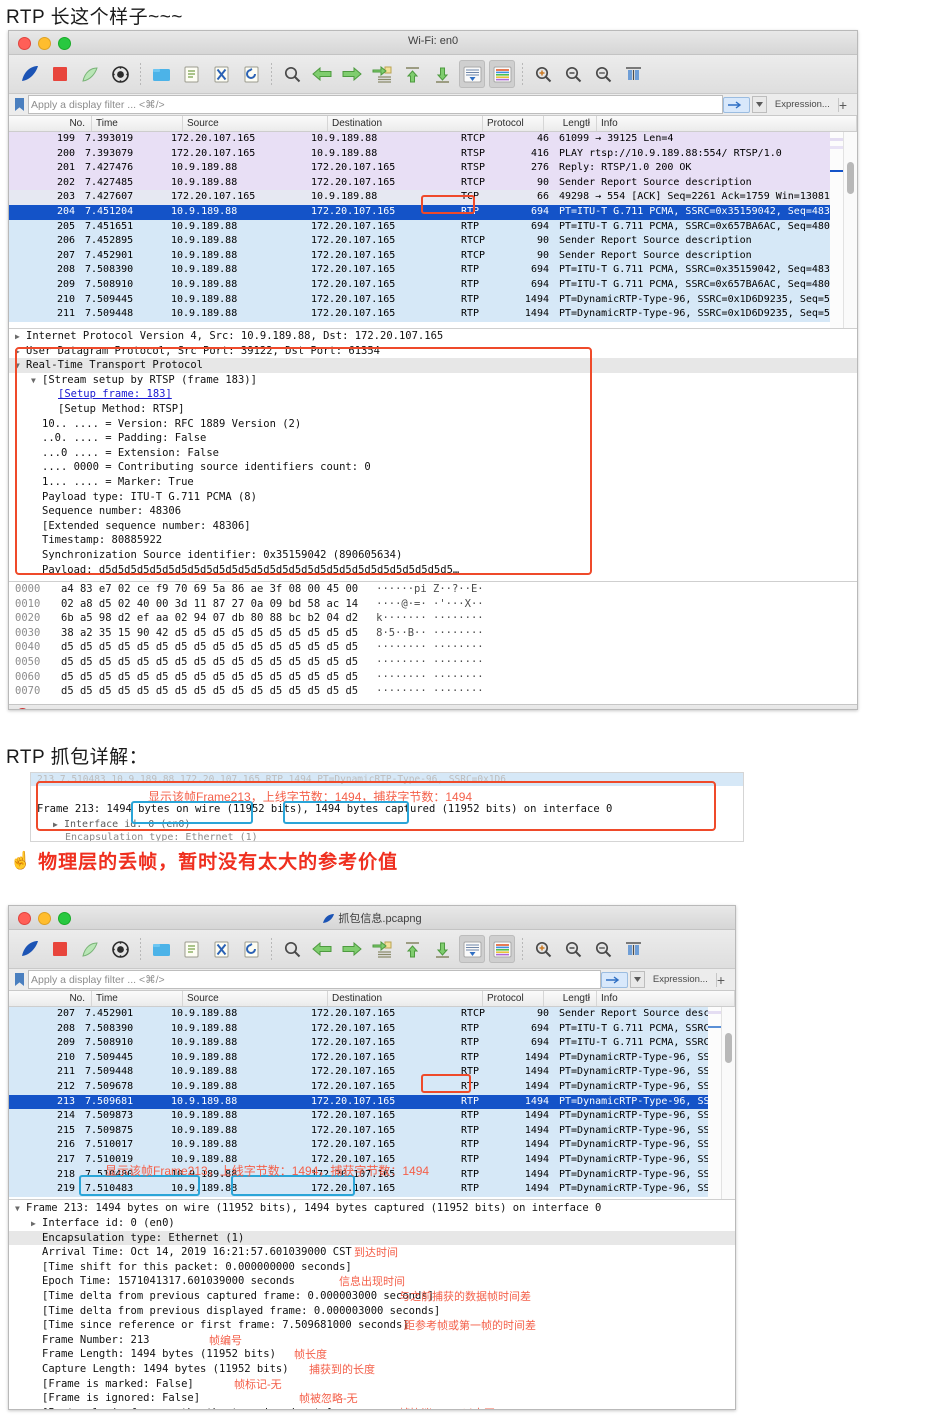  I want to click on column-header-source: Source, so click(255, 998).